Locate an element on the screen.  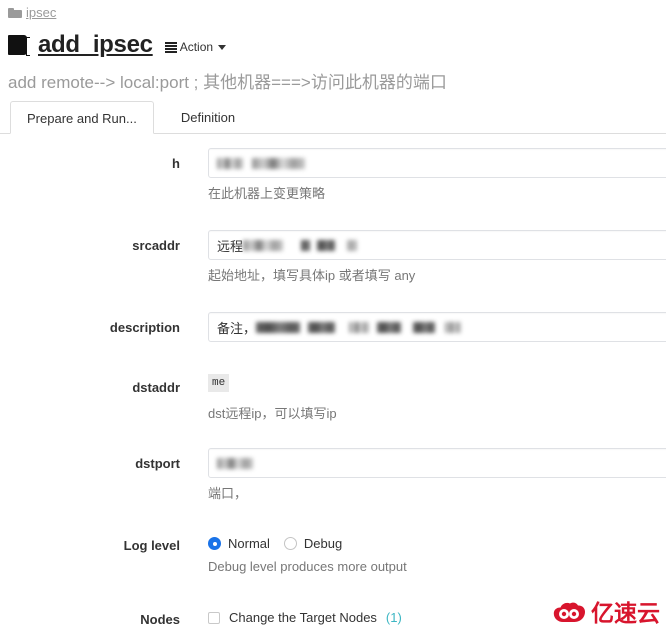
field-label-dstport: dstport is located at coordinates (157, 463).